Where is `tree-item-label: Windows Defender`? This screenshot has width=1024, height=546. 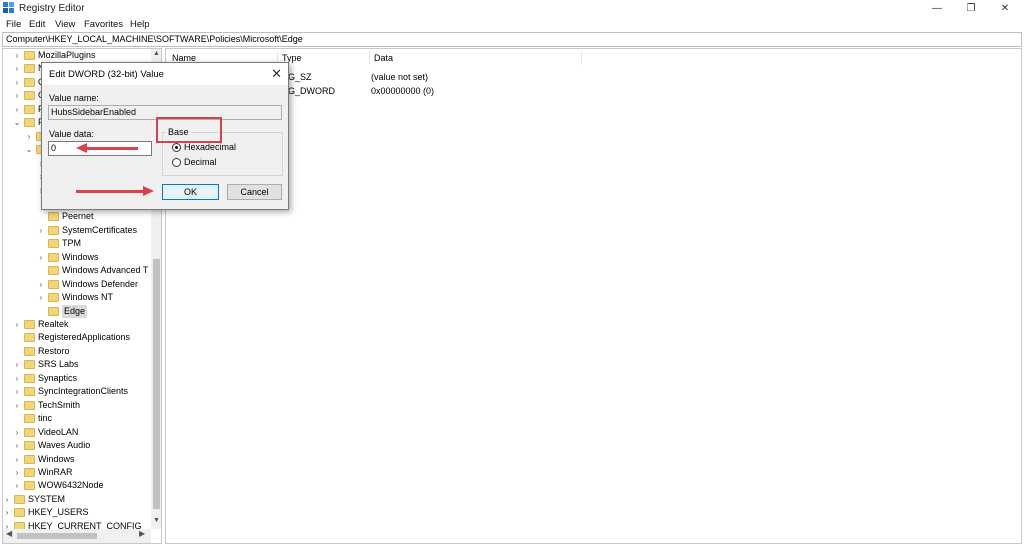 tree-item-label: Windows Defender is located at coordinates (100, 283).